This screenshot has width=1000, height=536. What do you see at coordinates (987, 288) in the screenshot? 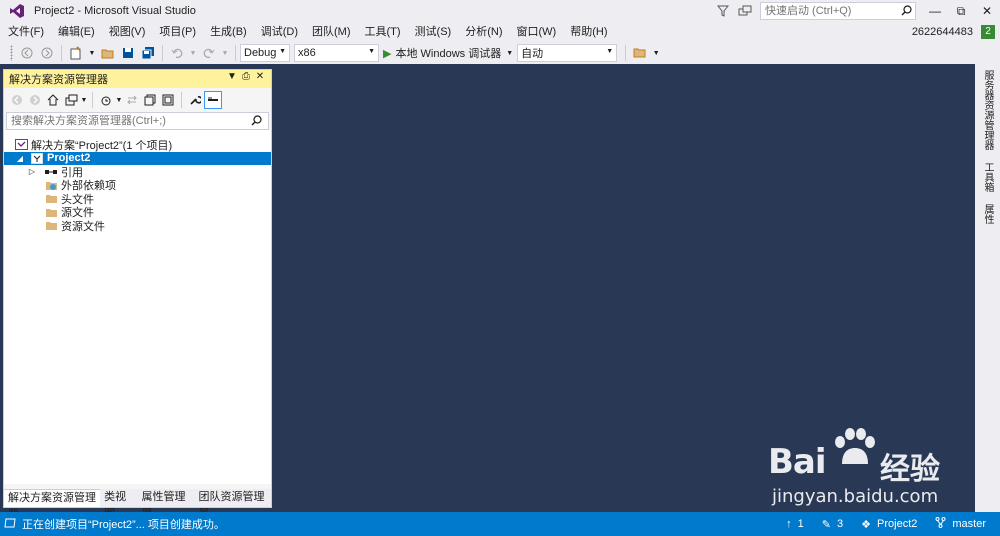
I see `right-tool-rail: 服务器资源管理器 工具箱 属性` at bounding box center [987, 288].